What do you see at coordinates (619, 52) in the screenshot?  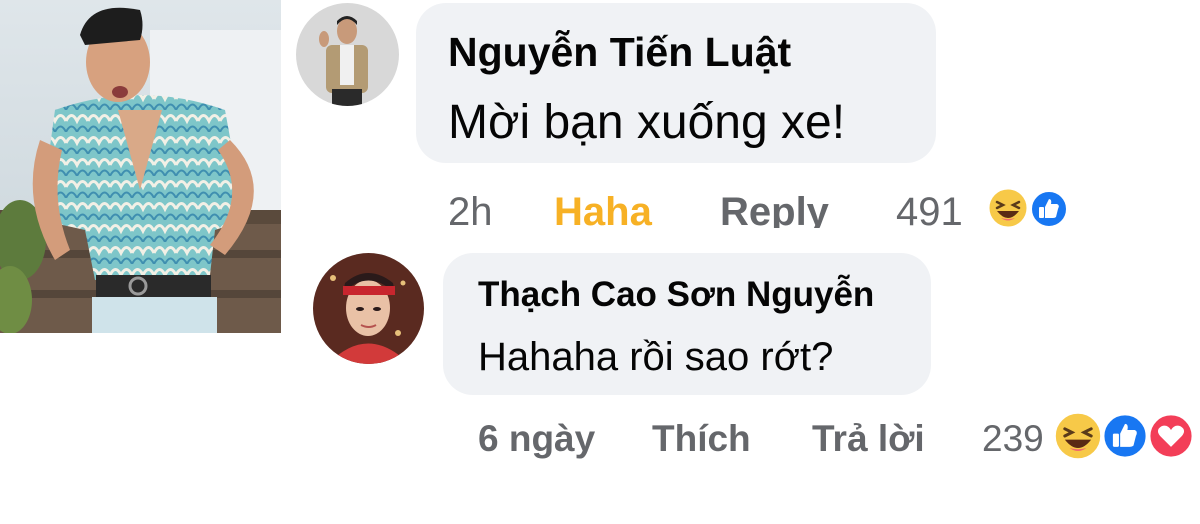 I see `comment-author: Nguyễn Tiến Luật` at bounding box center [619, 52].